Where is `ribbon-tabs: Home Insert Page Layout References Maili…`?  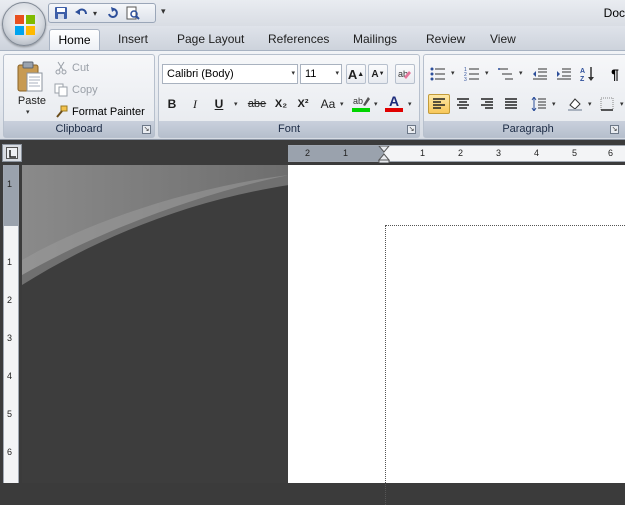
ribbon-tabs: Home Insert Page Layout References Maili… is located at coordinates (312, 38).